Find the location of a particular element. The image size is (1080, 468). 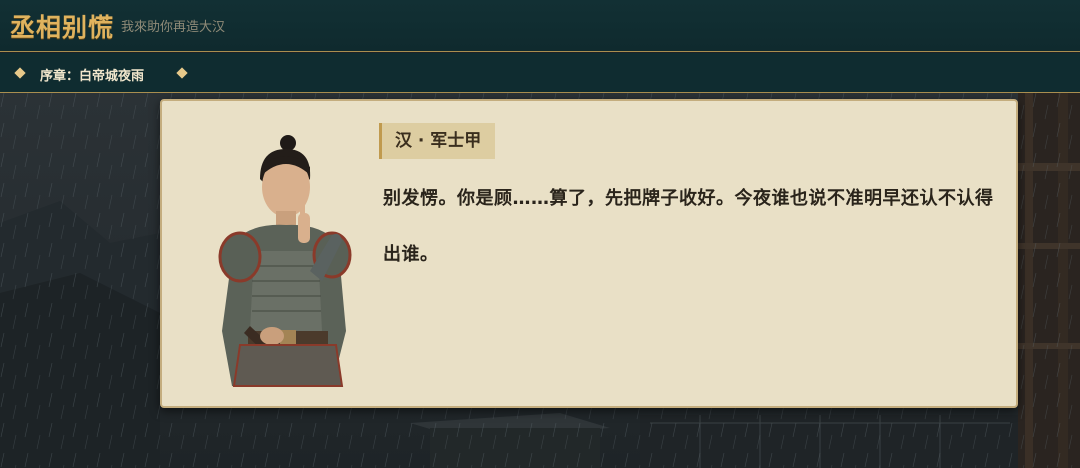

chapter-bar: 序章：白帝城夜雨 is located at coordinates (540, 73).